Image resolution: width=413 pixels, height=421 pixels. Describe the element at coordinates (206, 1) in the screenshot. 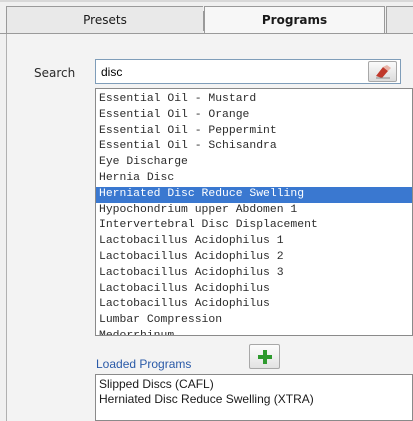

I see `window-top-edge` at that location.